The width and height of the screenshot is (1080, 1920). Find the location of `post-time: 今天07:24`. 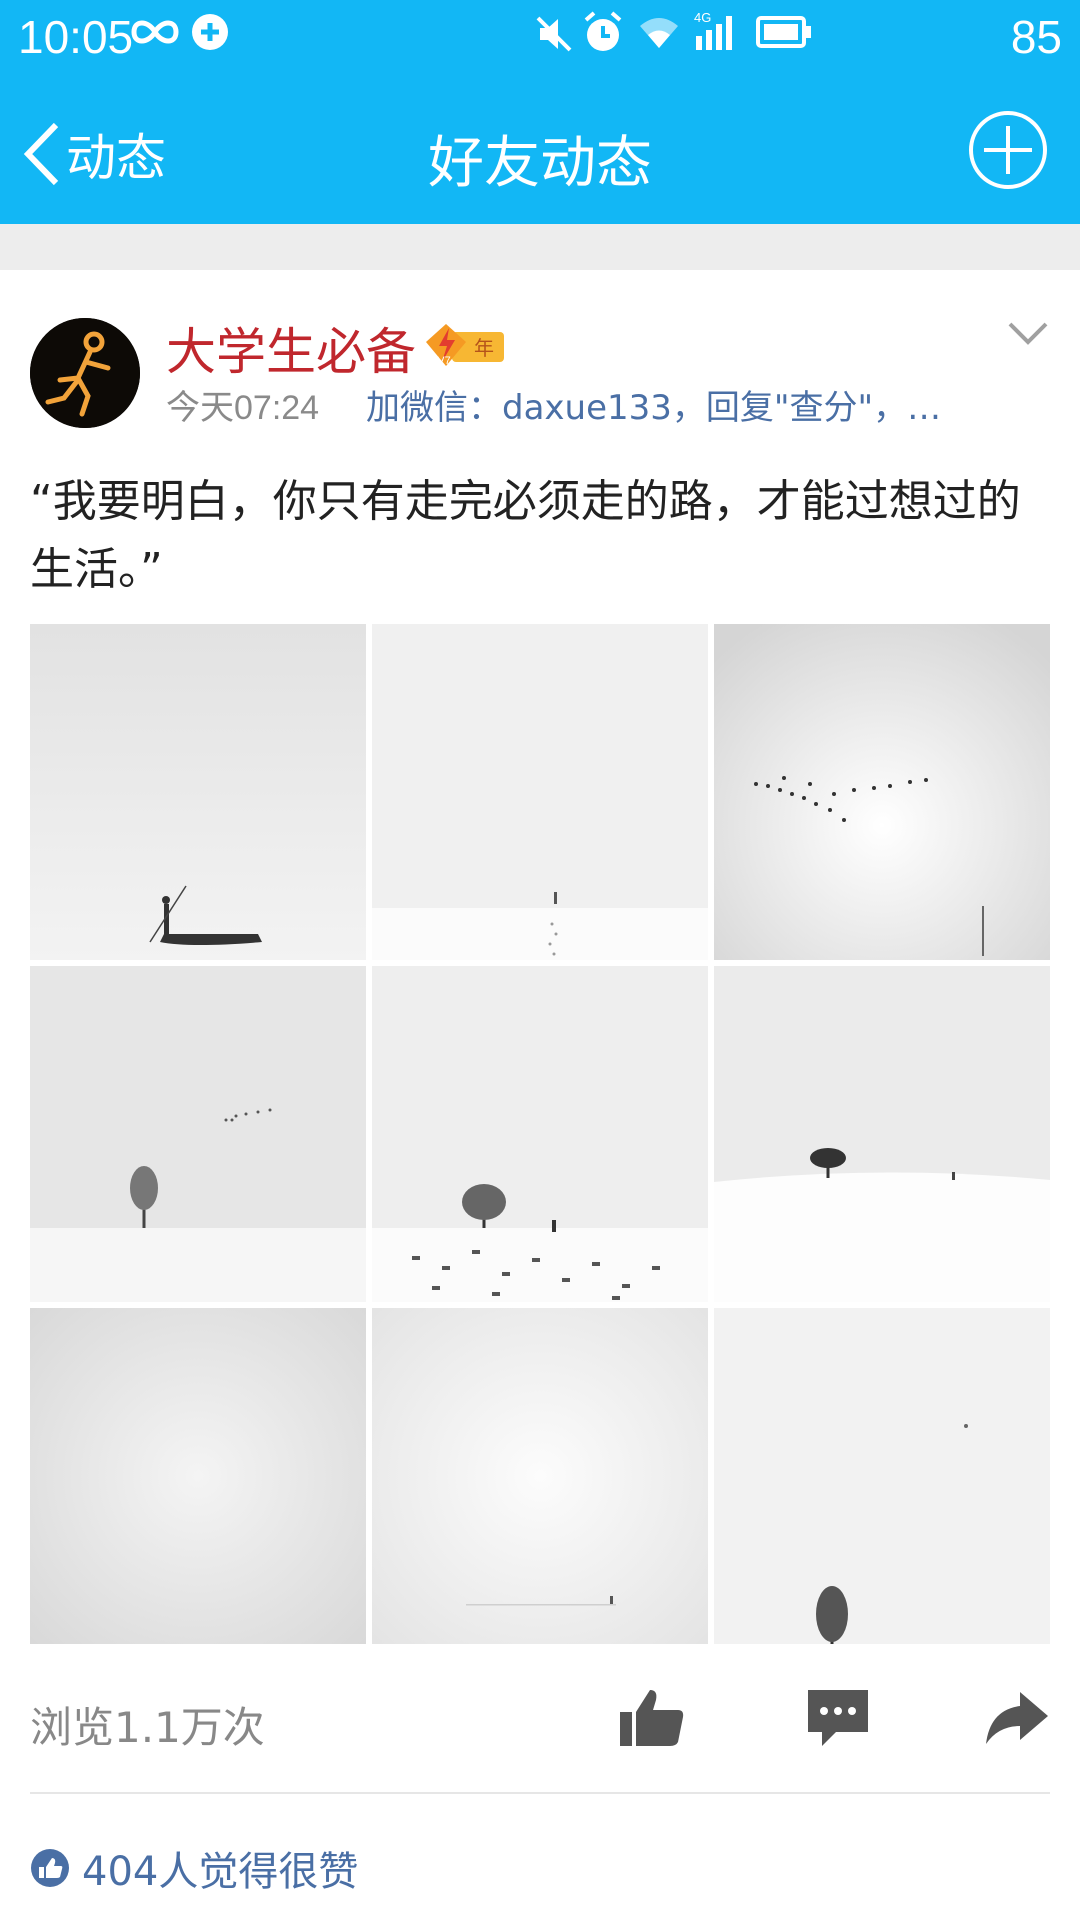

post-time: 今天07:24 is located at coordinates (243, 408).